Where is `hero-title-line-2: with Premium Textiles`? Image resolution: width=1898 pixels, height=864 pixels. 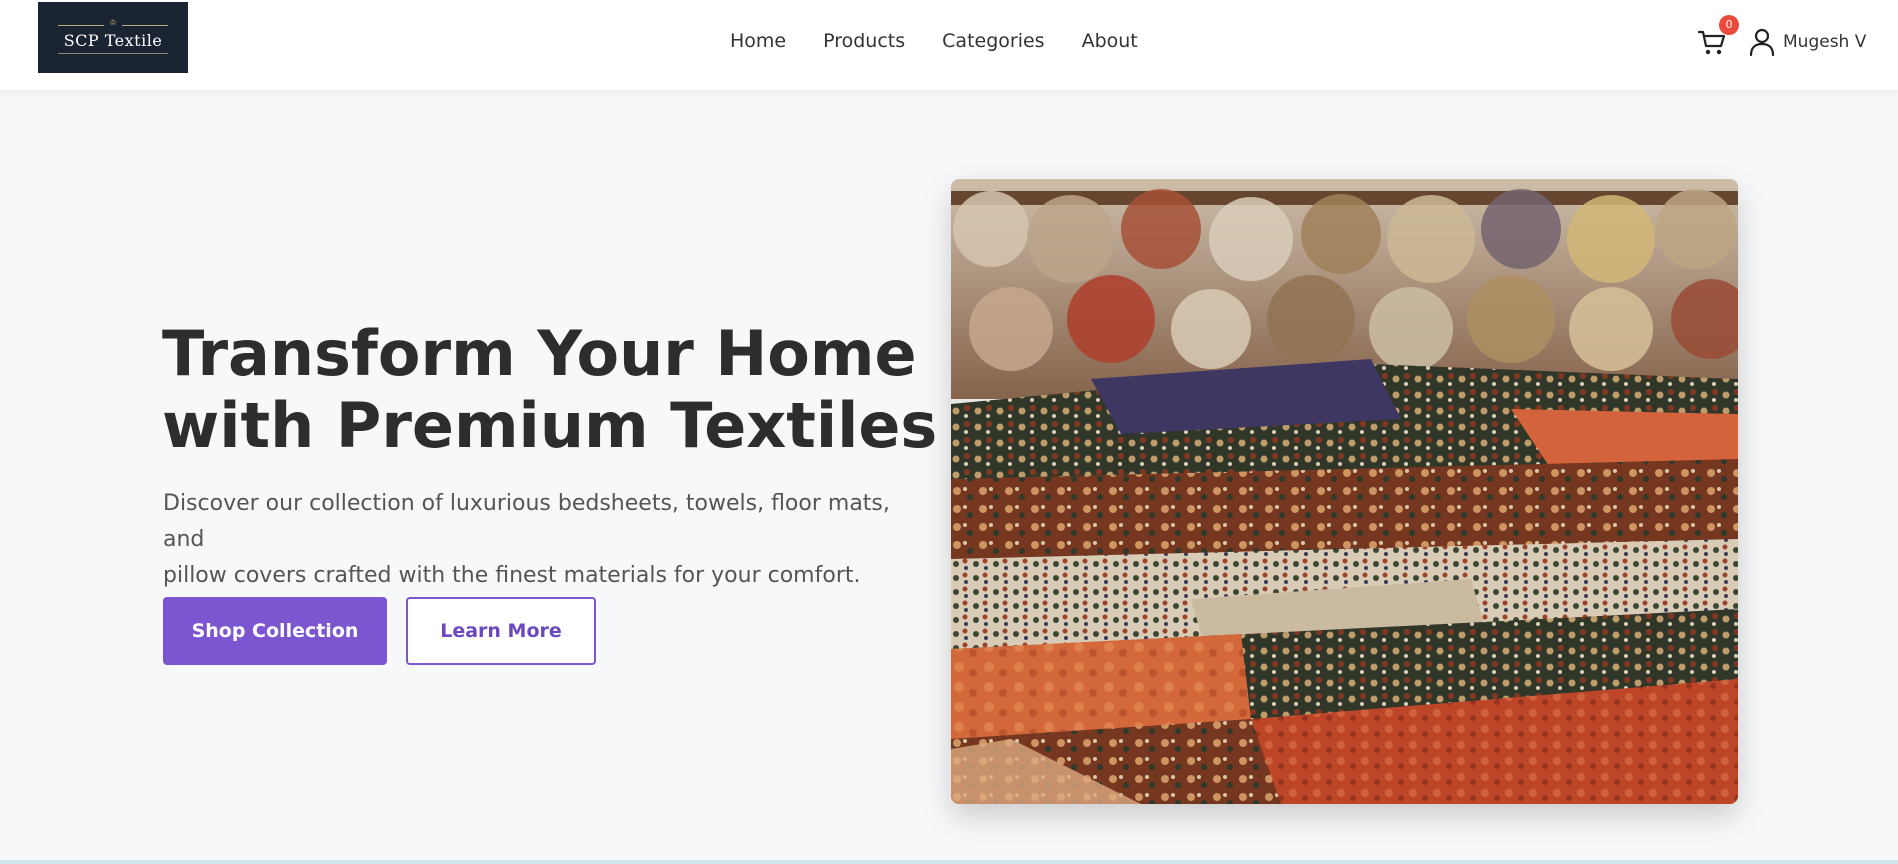 hero-title-line-2: with Premium Textiles is located at coordinates (550, 425).